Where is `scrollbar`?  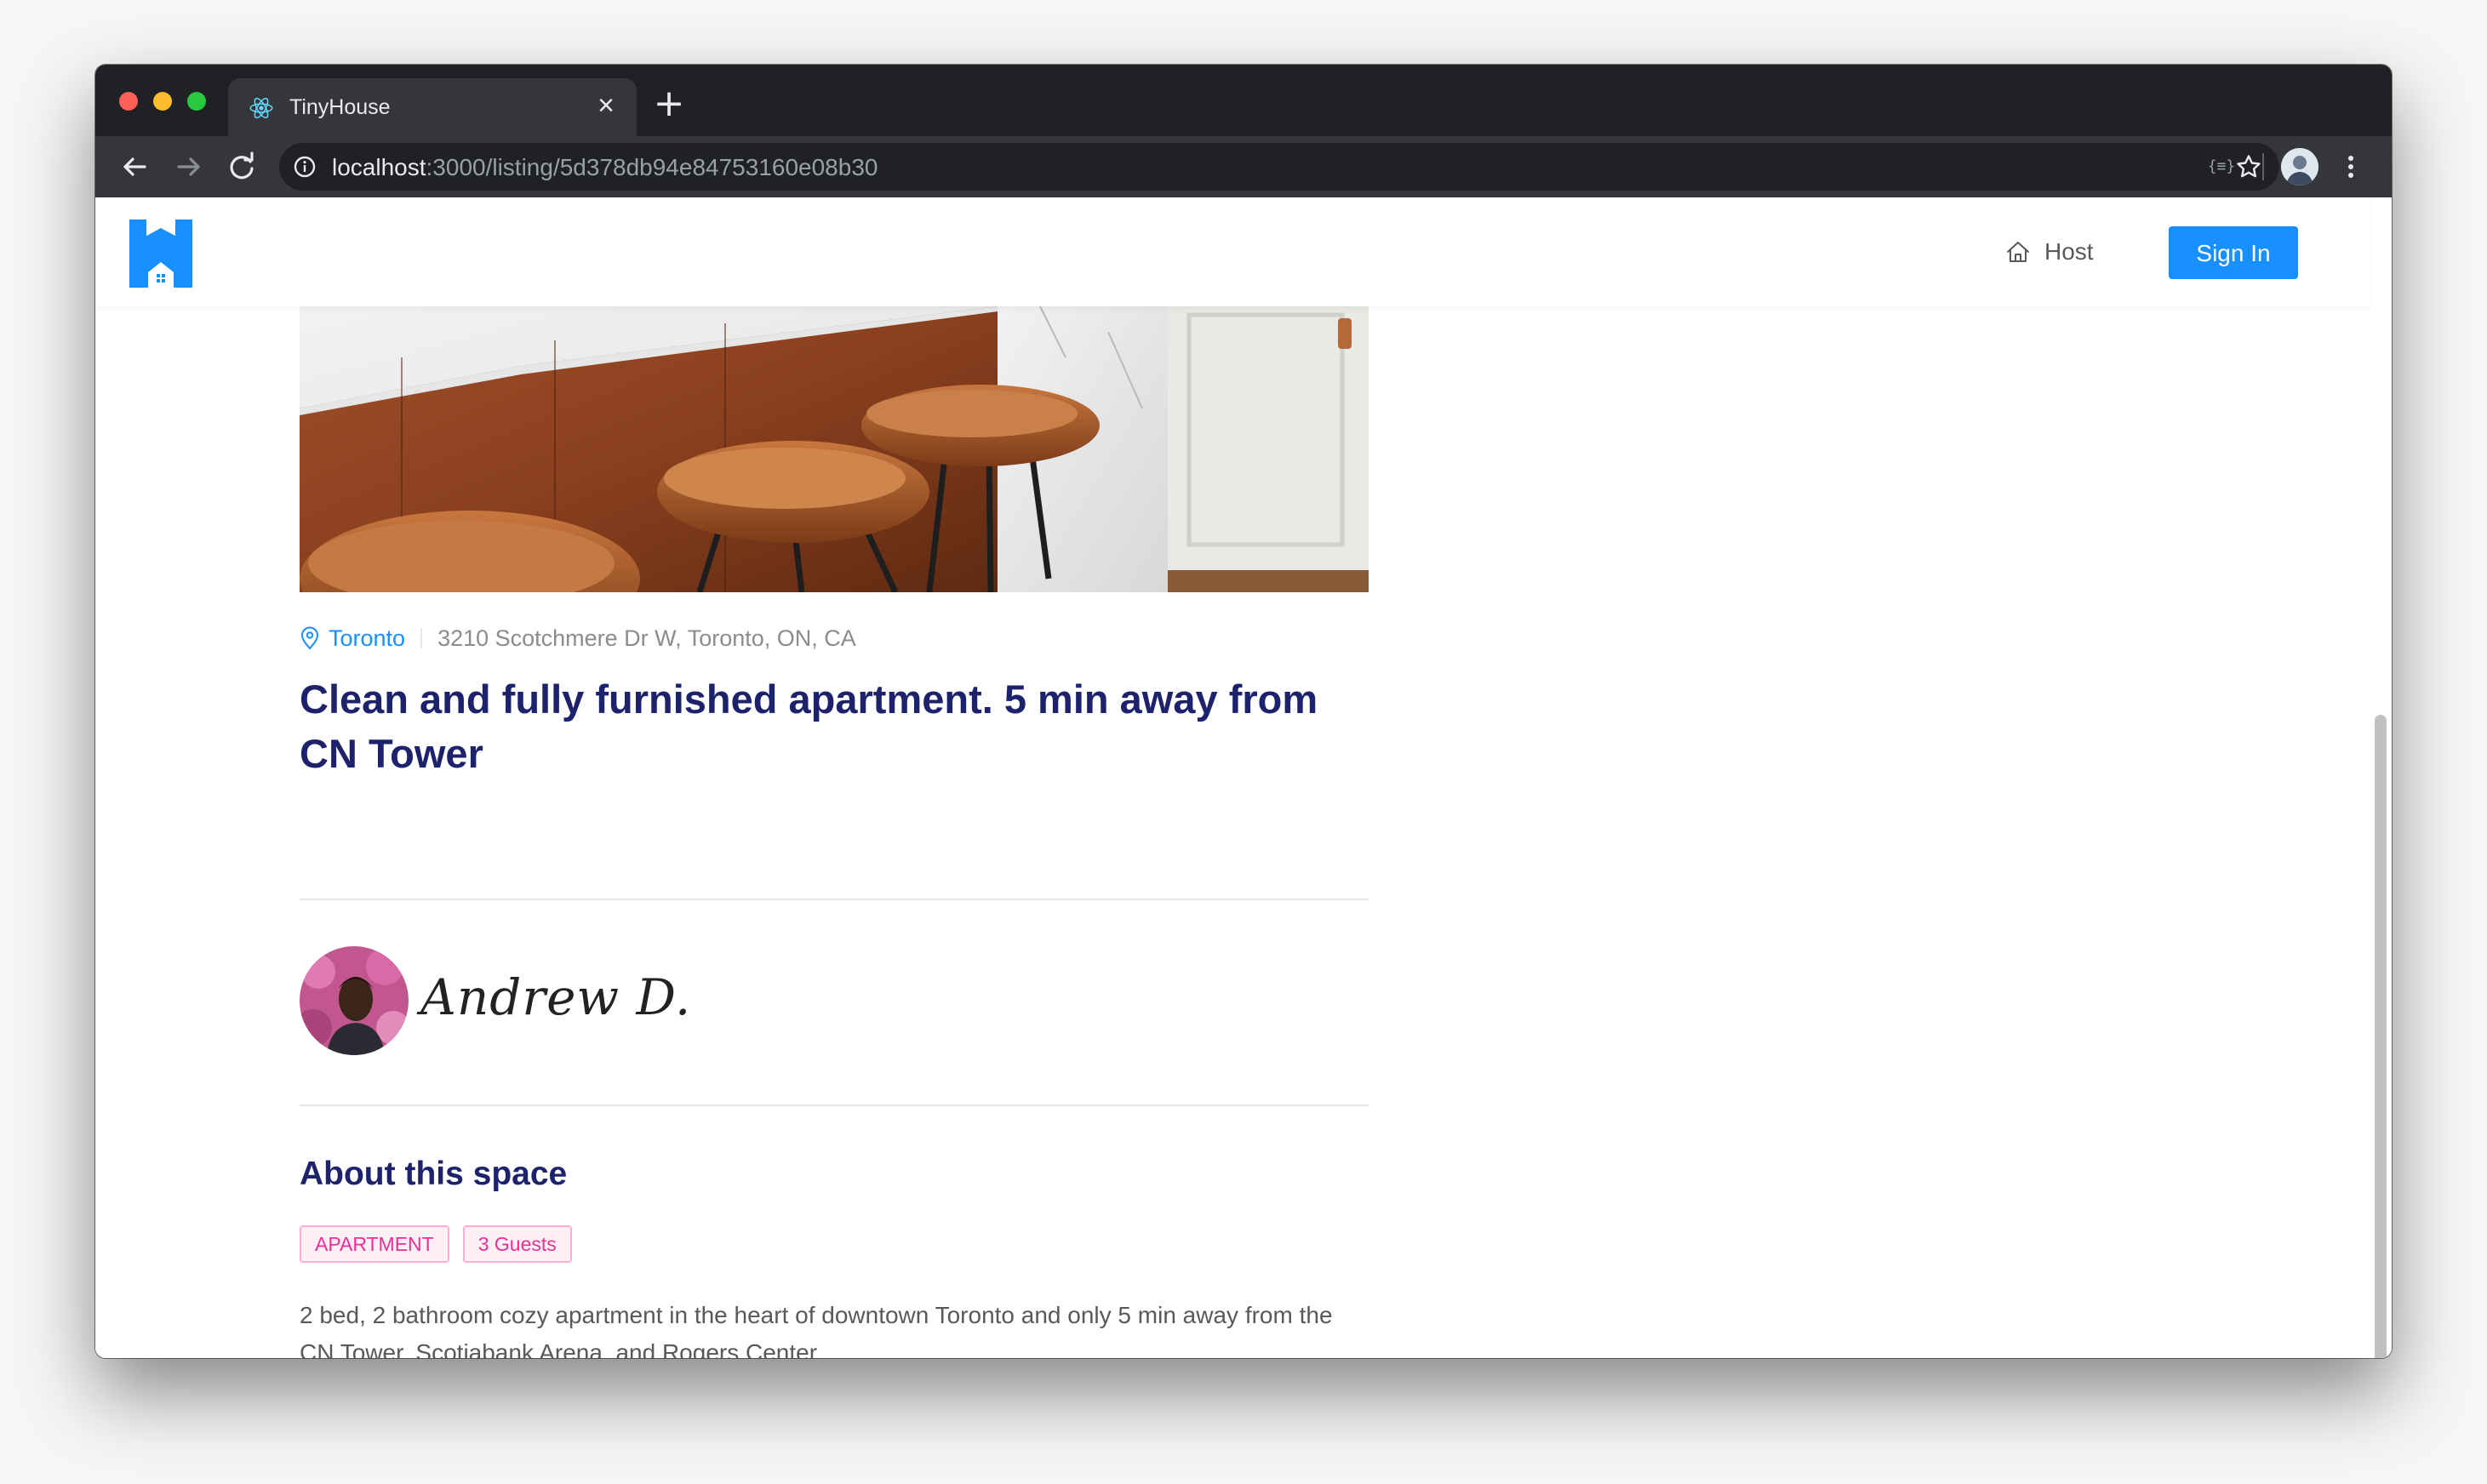
scrollbar is located at coordinates (2381, 777).